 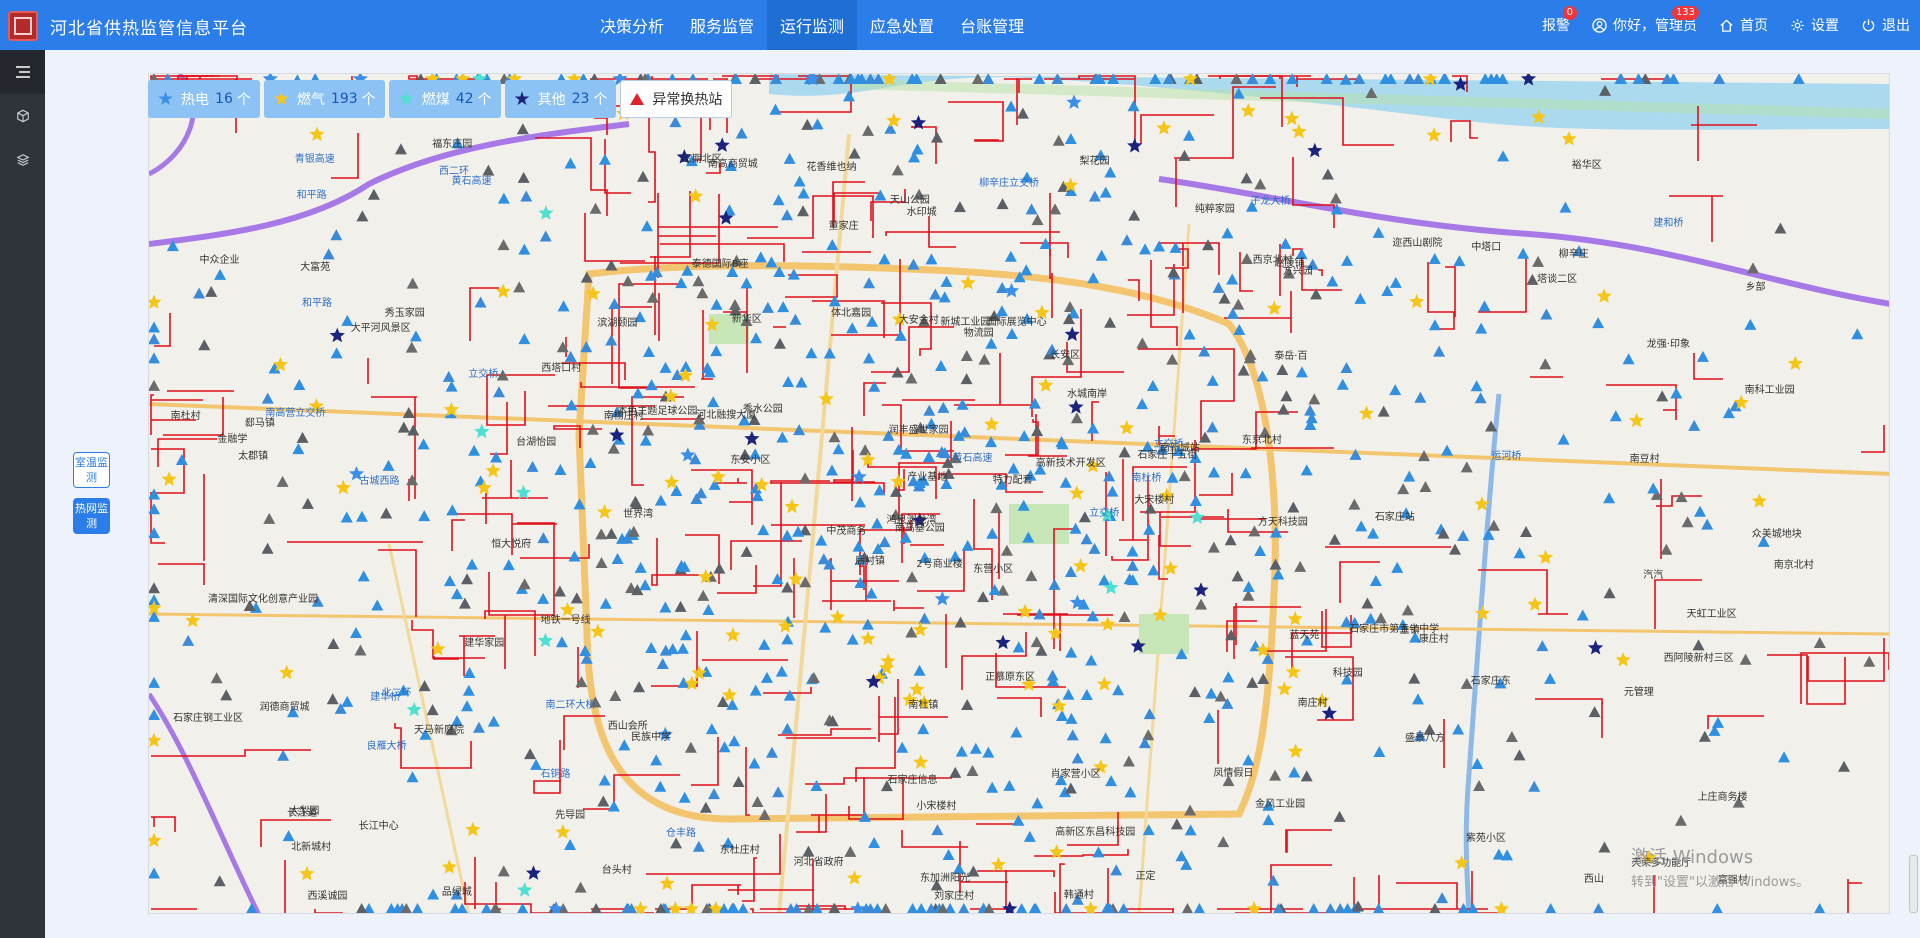 I want to click on nav-service-supervision: 服务监管, so click(x=722, y=25).